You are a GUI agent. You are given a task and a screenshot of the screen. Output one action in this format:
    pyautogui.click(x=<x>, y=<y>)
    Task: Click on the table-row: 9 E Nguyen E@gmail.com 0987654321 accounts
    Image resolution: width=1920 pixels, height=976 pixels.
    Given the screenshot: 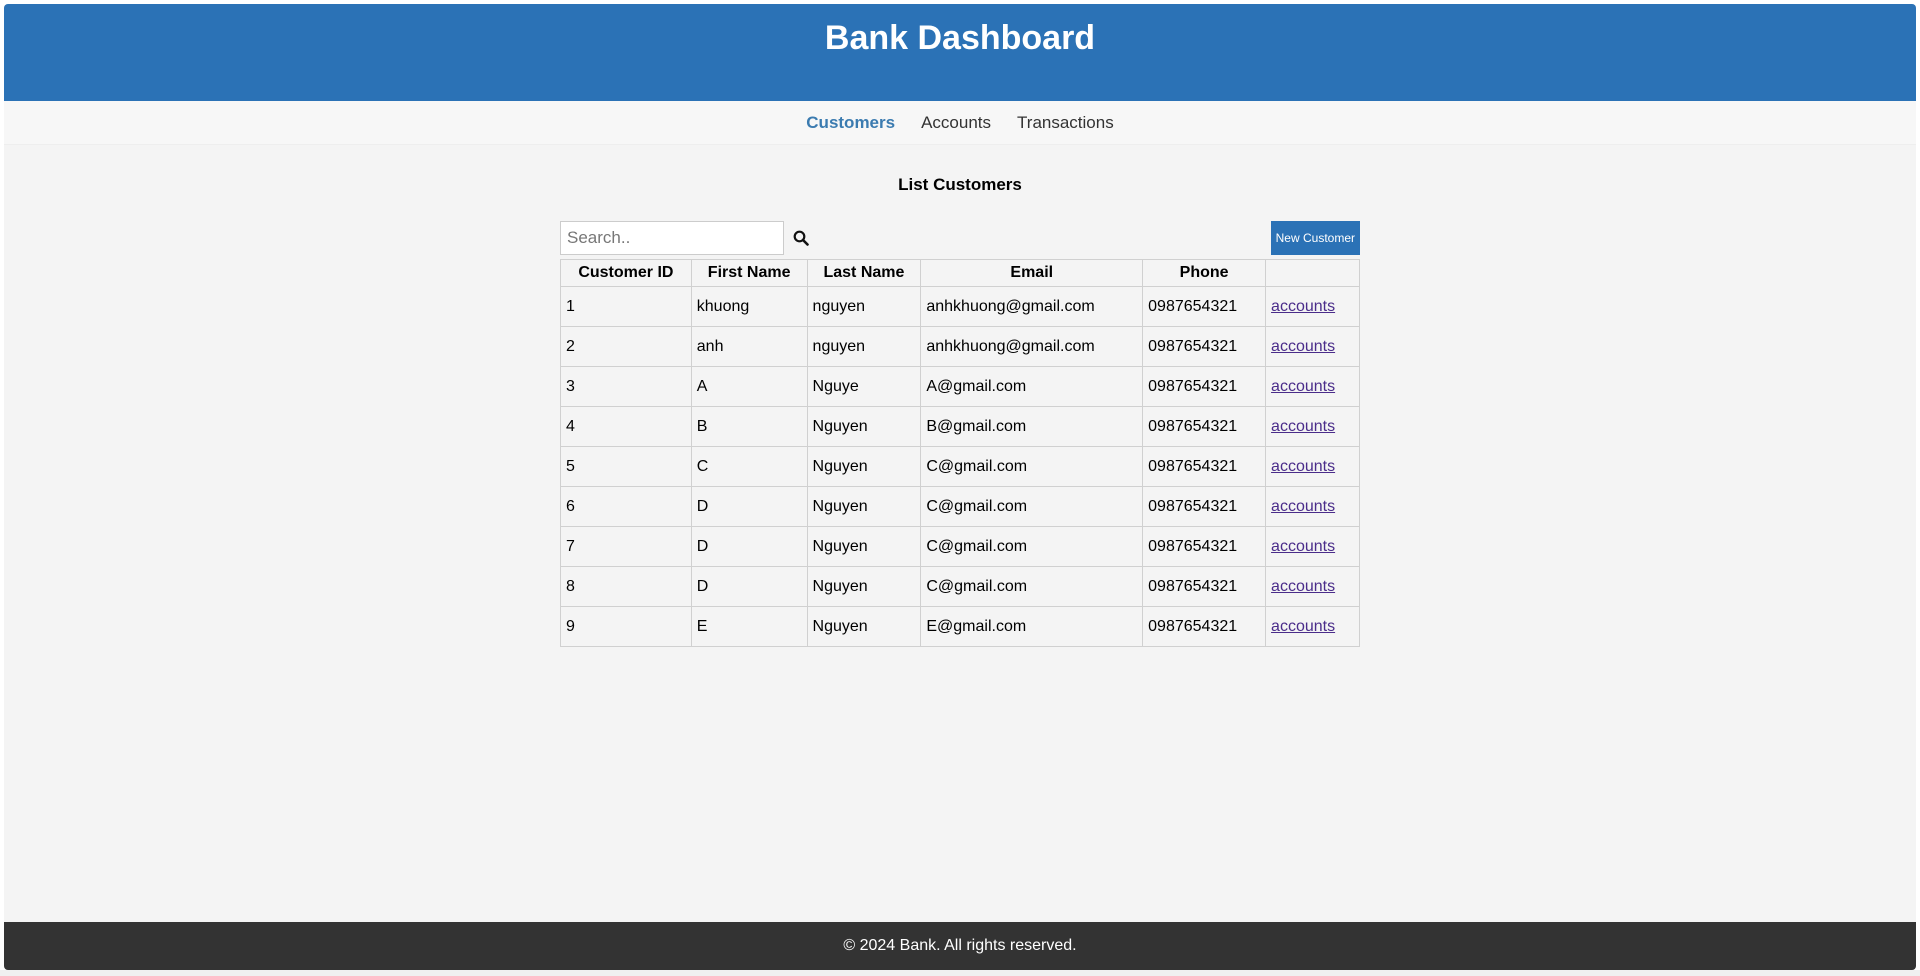 What is the action you would take?
    pyautogui.click(x=960, y=626)
    